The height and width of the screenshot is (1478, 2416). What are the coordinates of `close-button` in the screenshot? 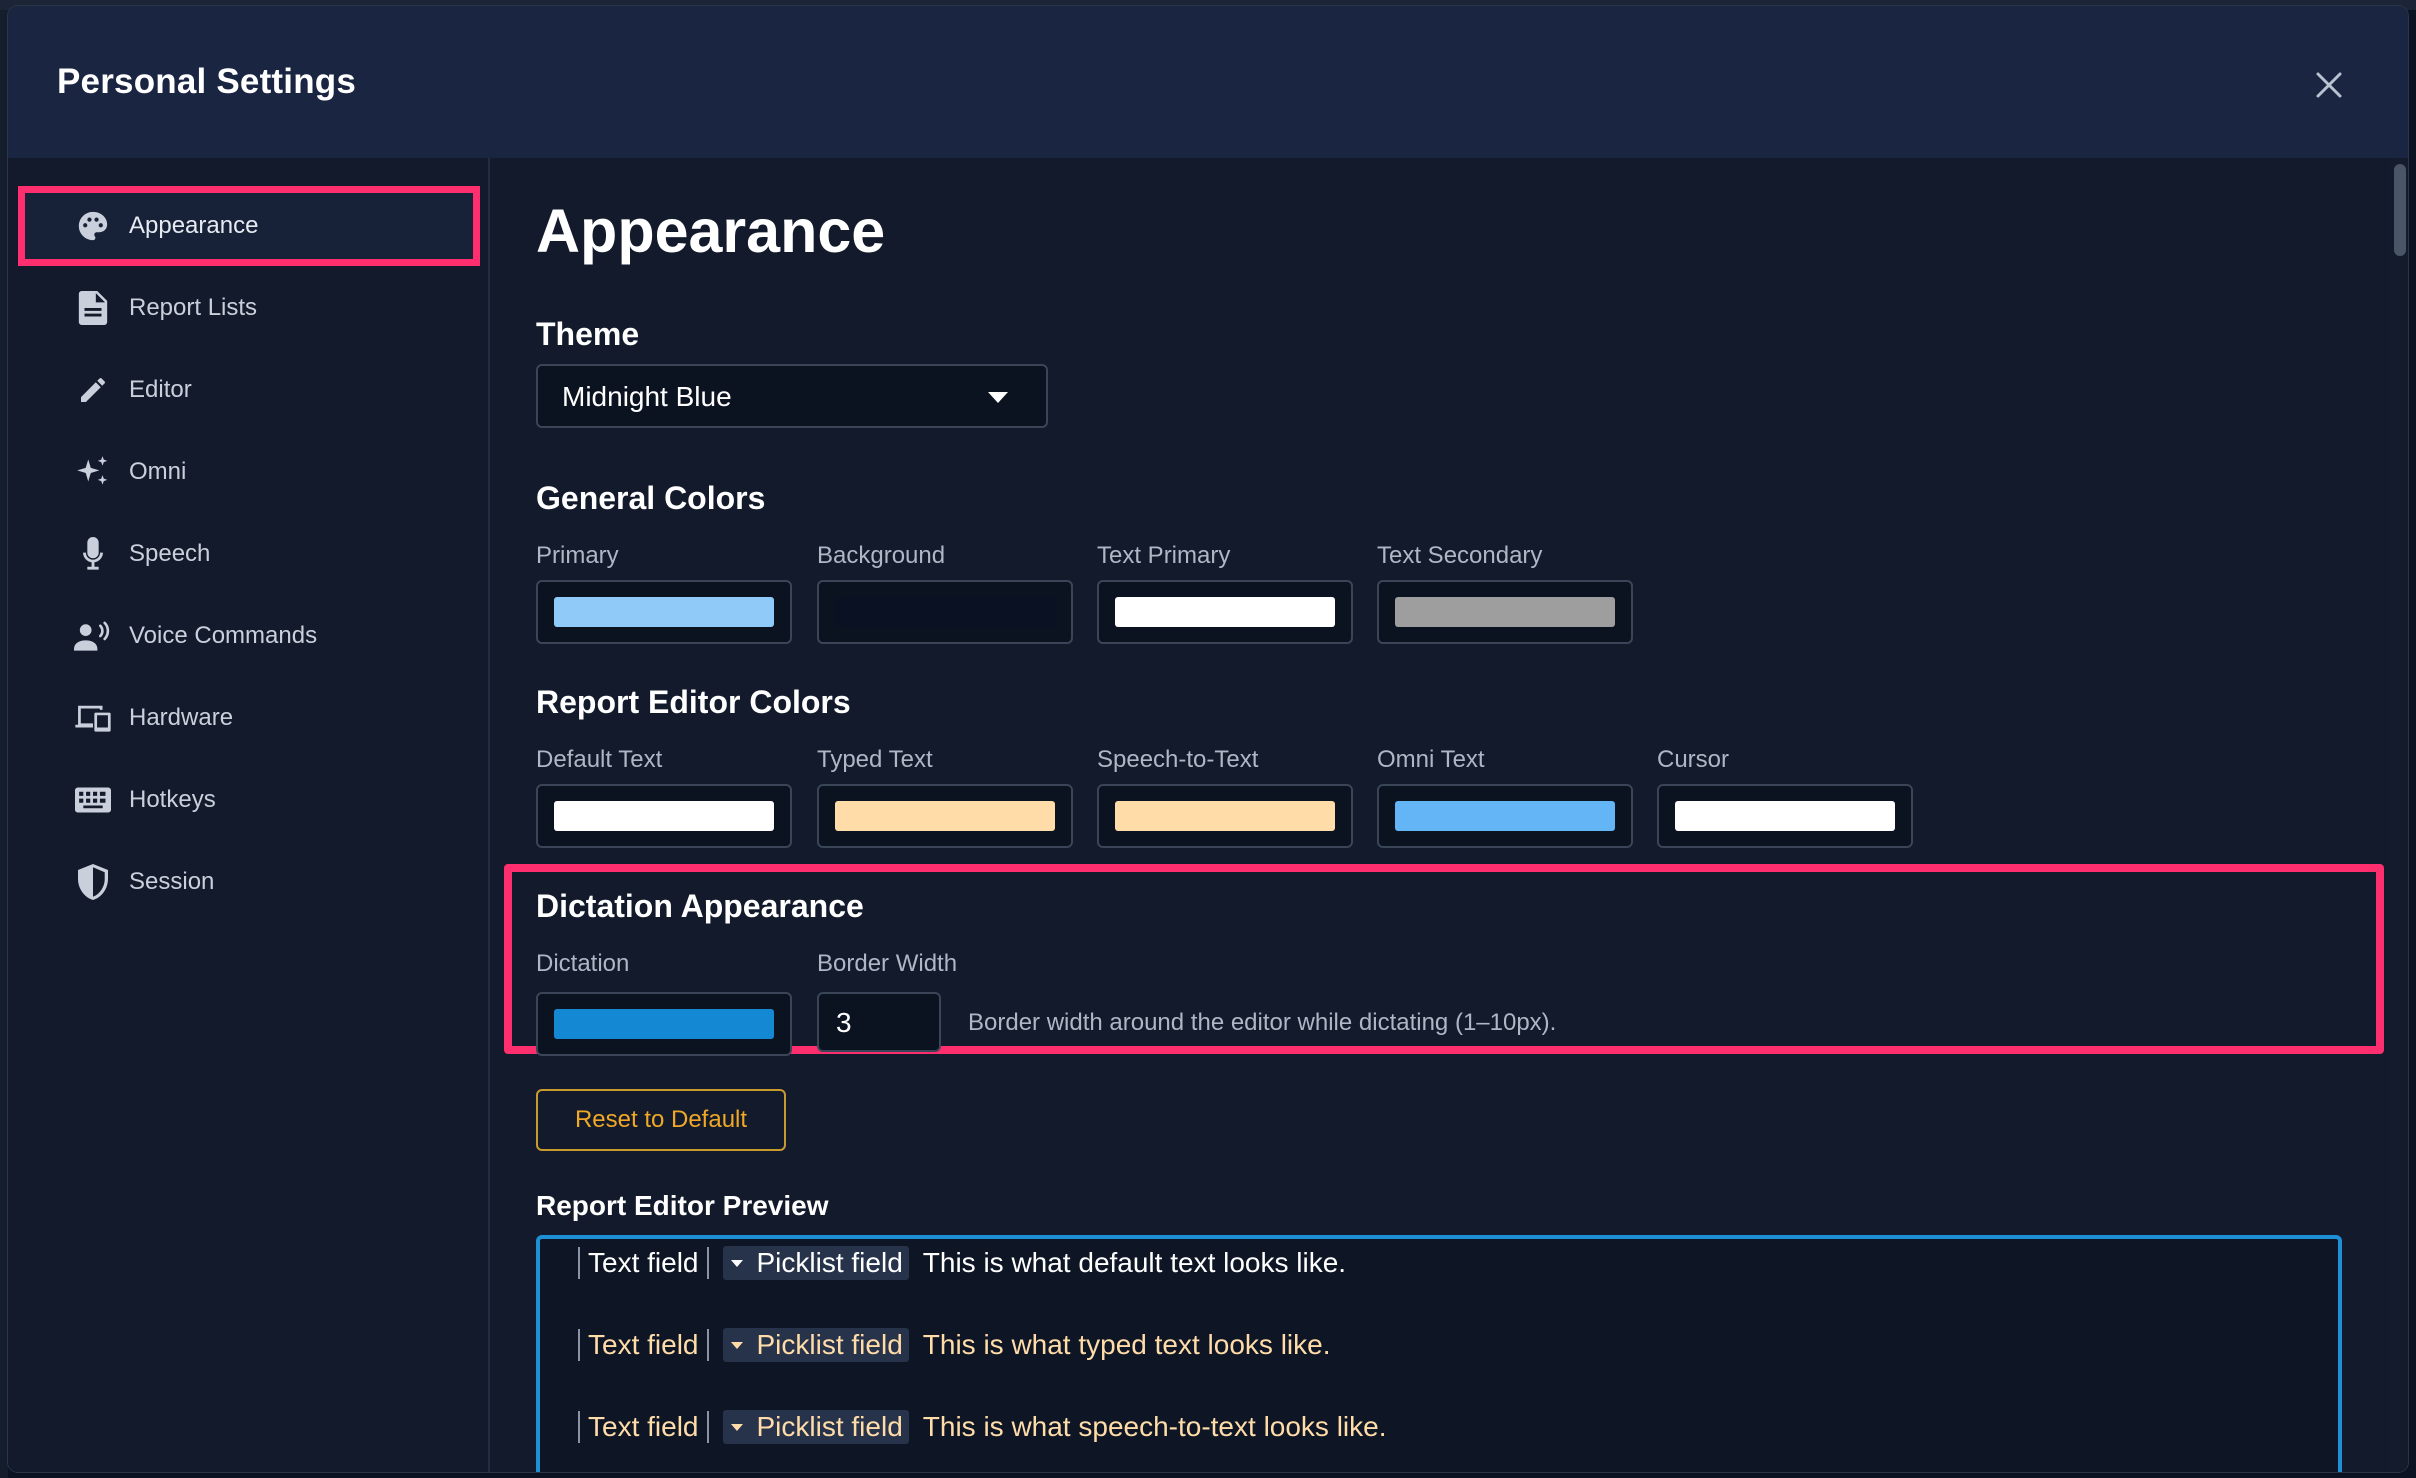 It's located at (2329, 85).